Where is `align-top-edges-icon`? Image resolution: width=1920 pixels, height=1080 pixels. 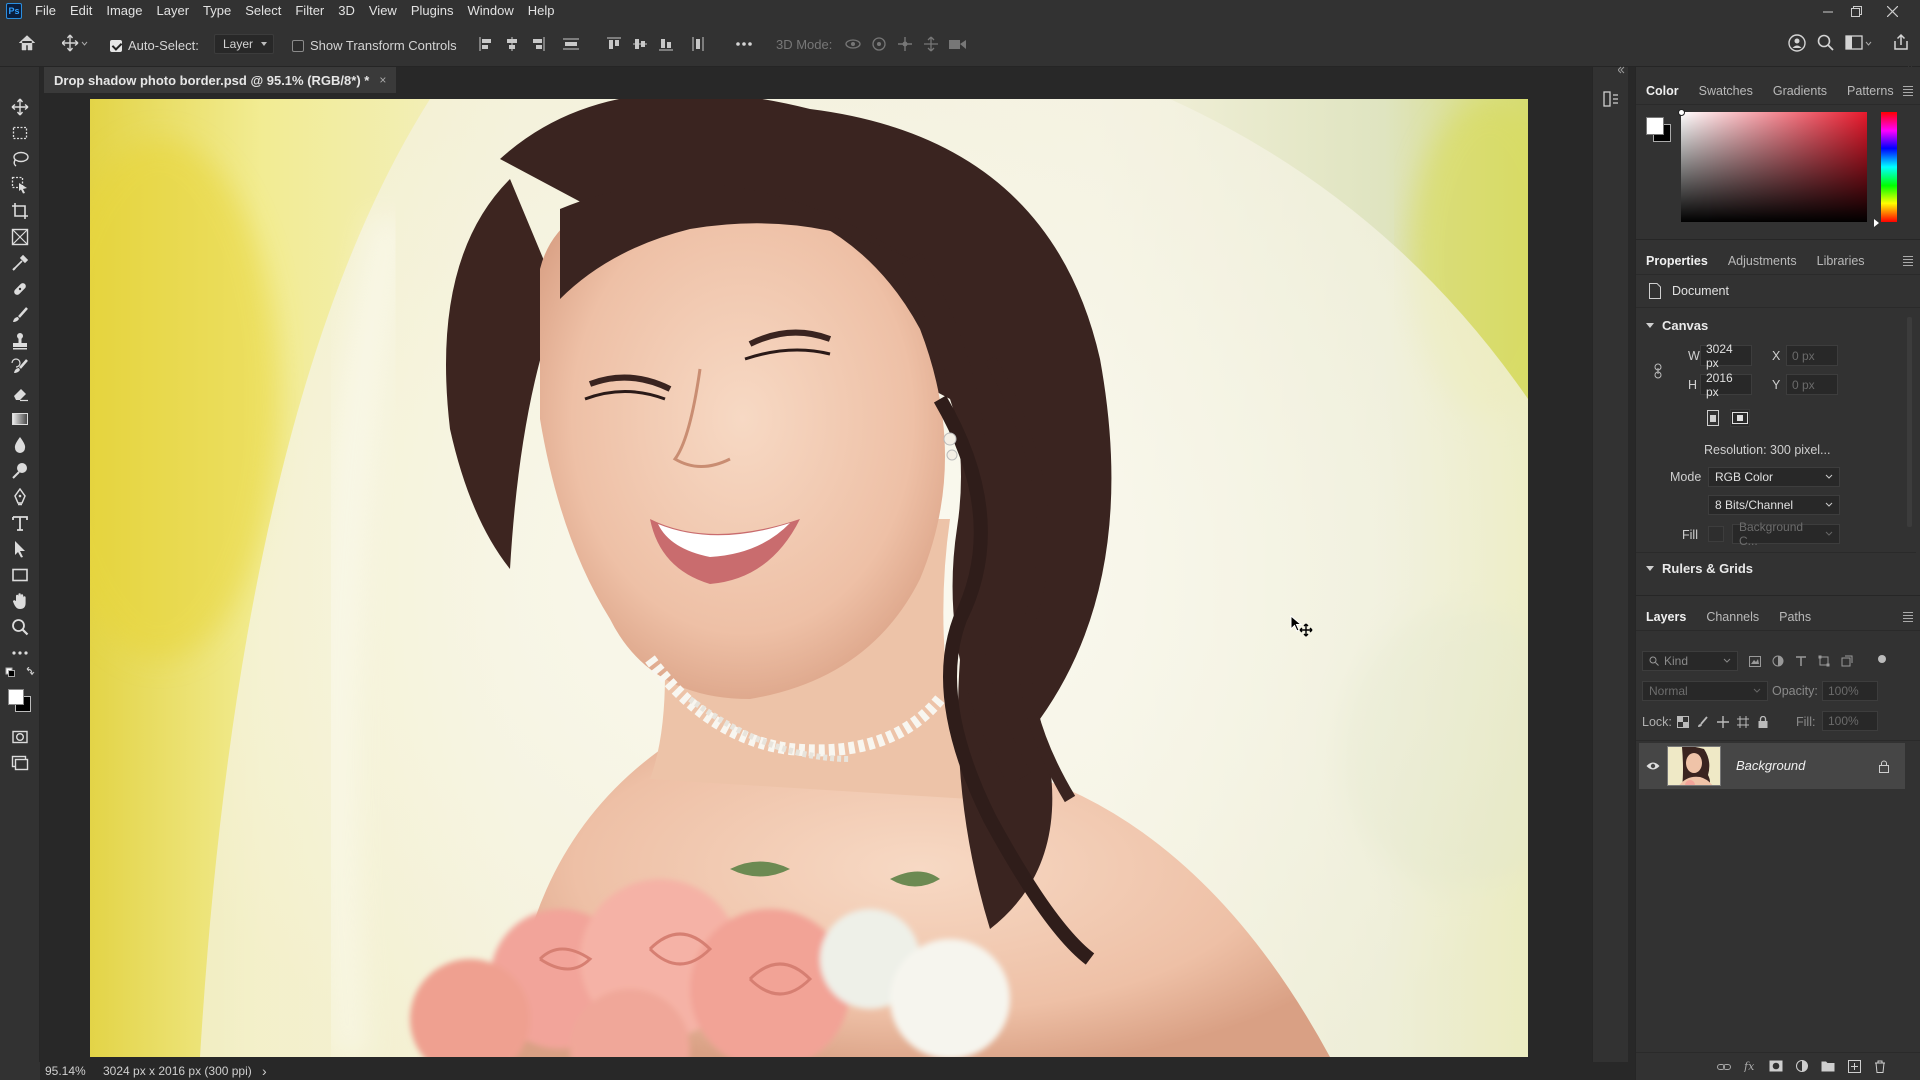
align-top-edges-icon is located at coordinates (614, 44).